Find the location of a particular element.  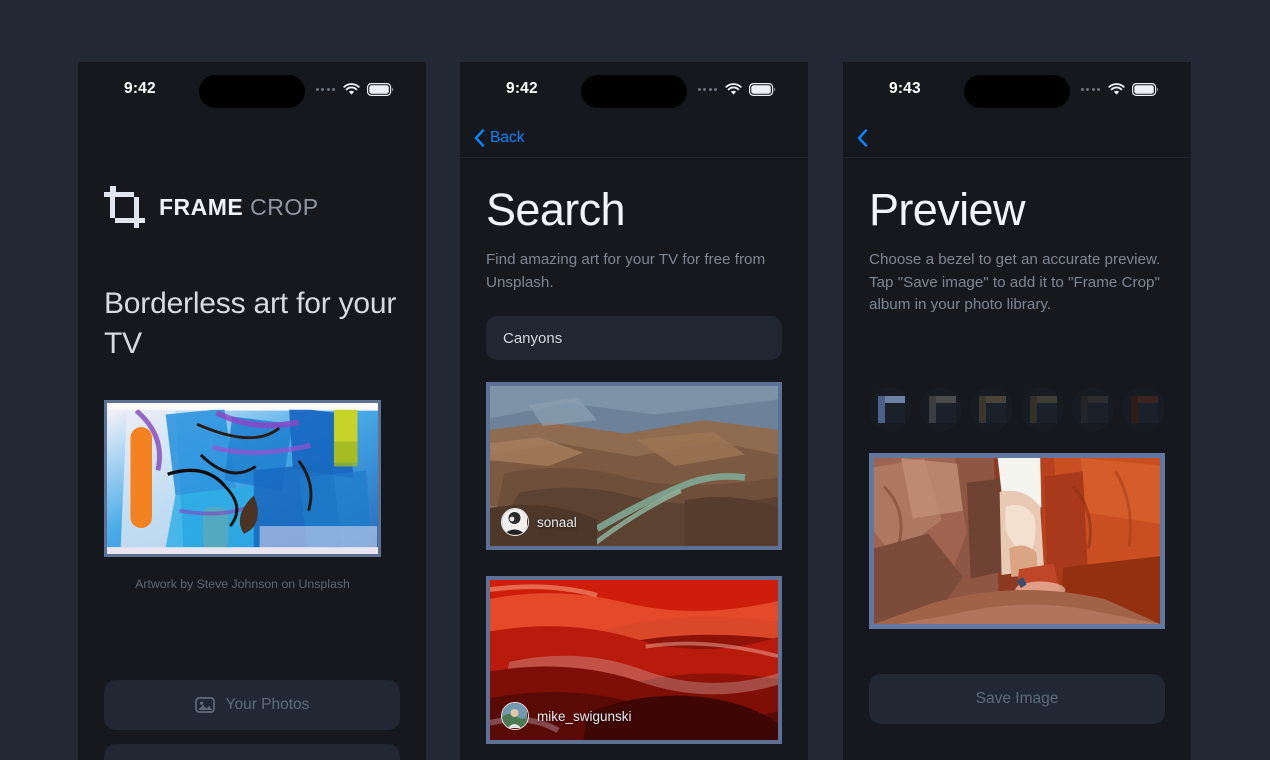

preview-image-slot-canyon is located at coordinates (1017, 540).